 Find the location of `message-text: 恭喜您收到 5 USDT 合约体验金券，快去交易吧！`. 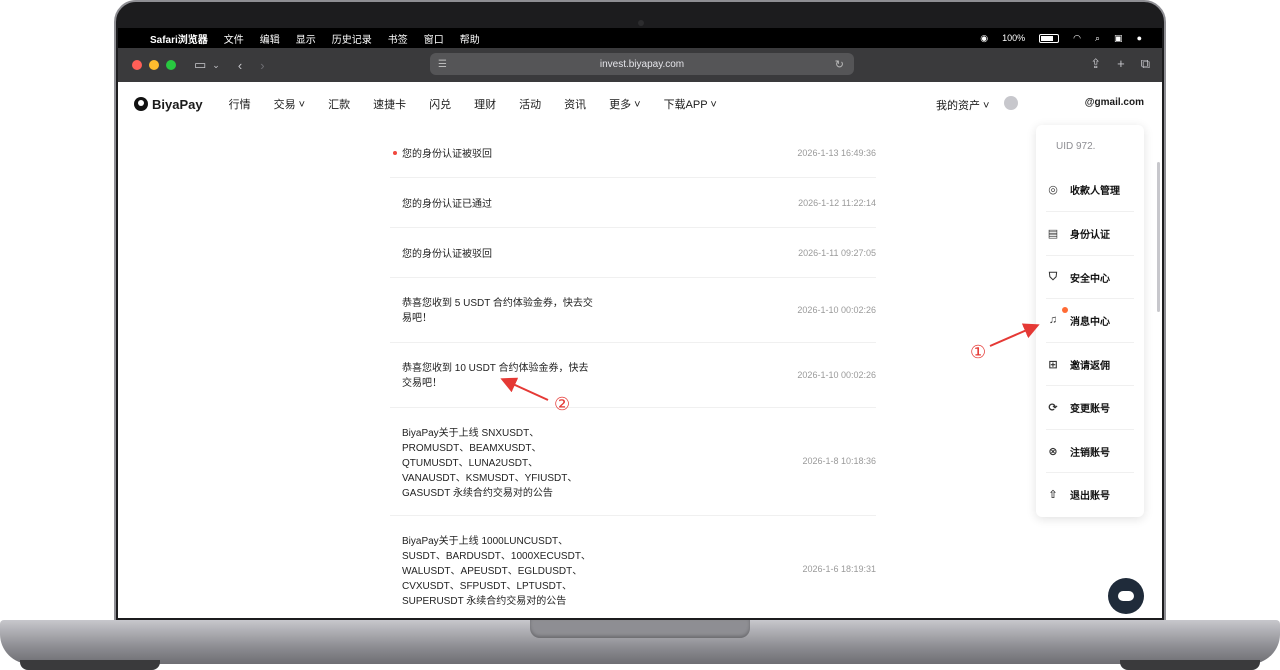

message-text: 恭喜您收到 5 USDT 合约体验金券，快去交易吧！ is located at coordinates (497, 311).